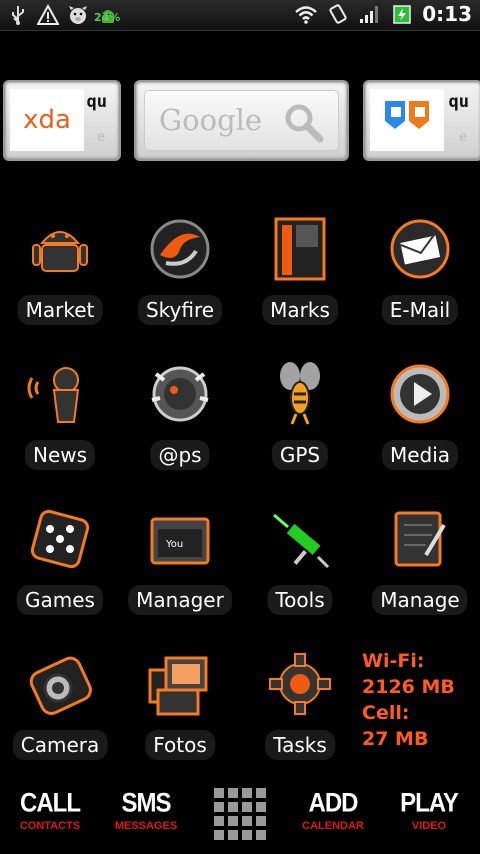  I want to click on google-search-field: Google, so click(241, 120).